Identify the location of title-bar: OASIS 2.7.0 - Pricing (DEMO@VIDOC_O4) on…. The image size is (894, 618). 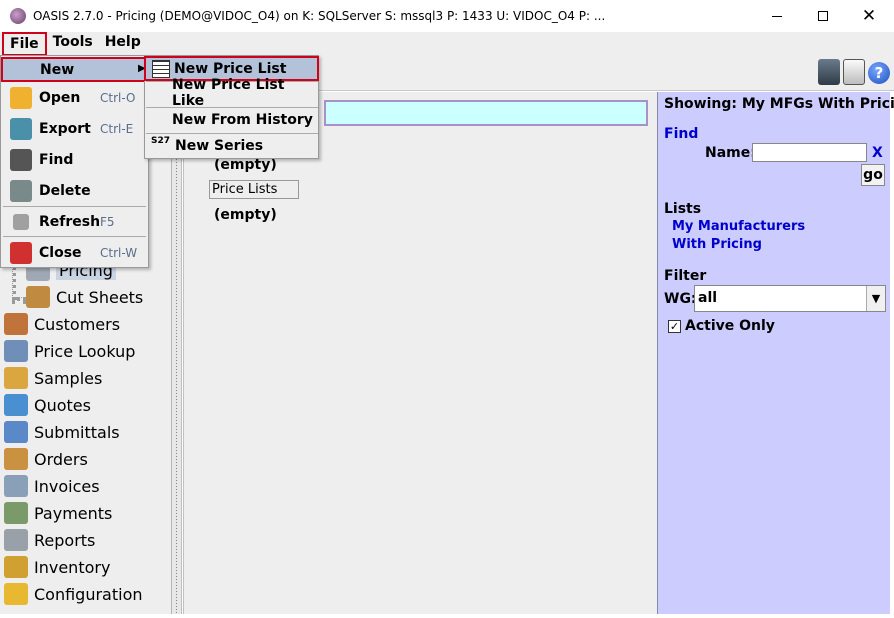
(447, 16).